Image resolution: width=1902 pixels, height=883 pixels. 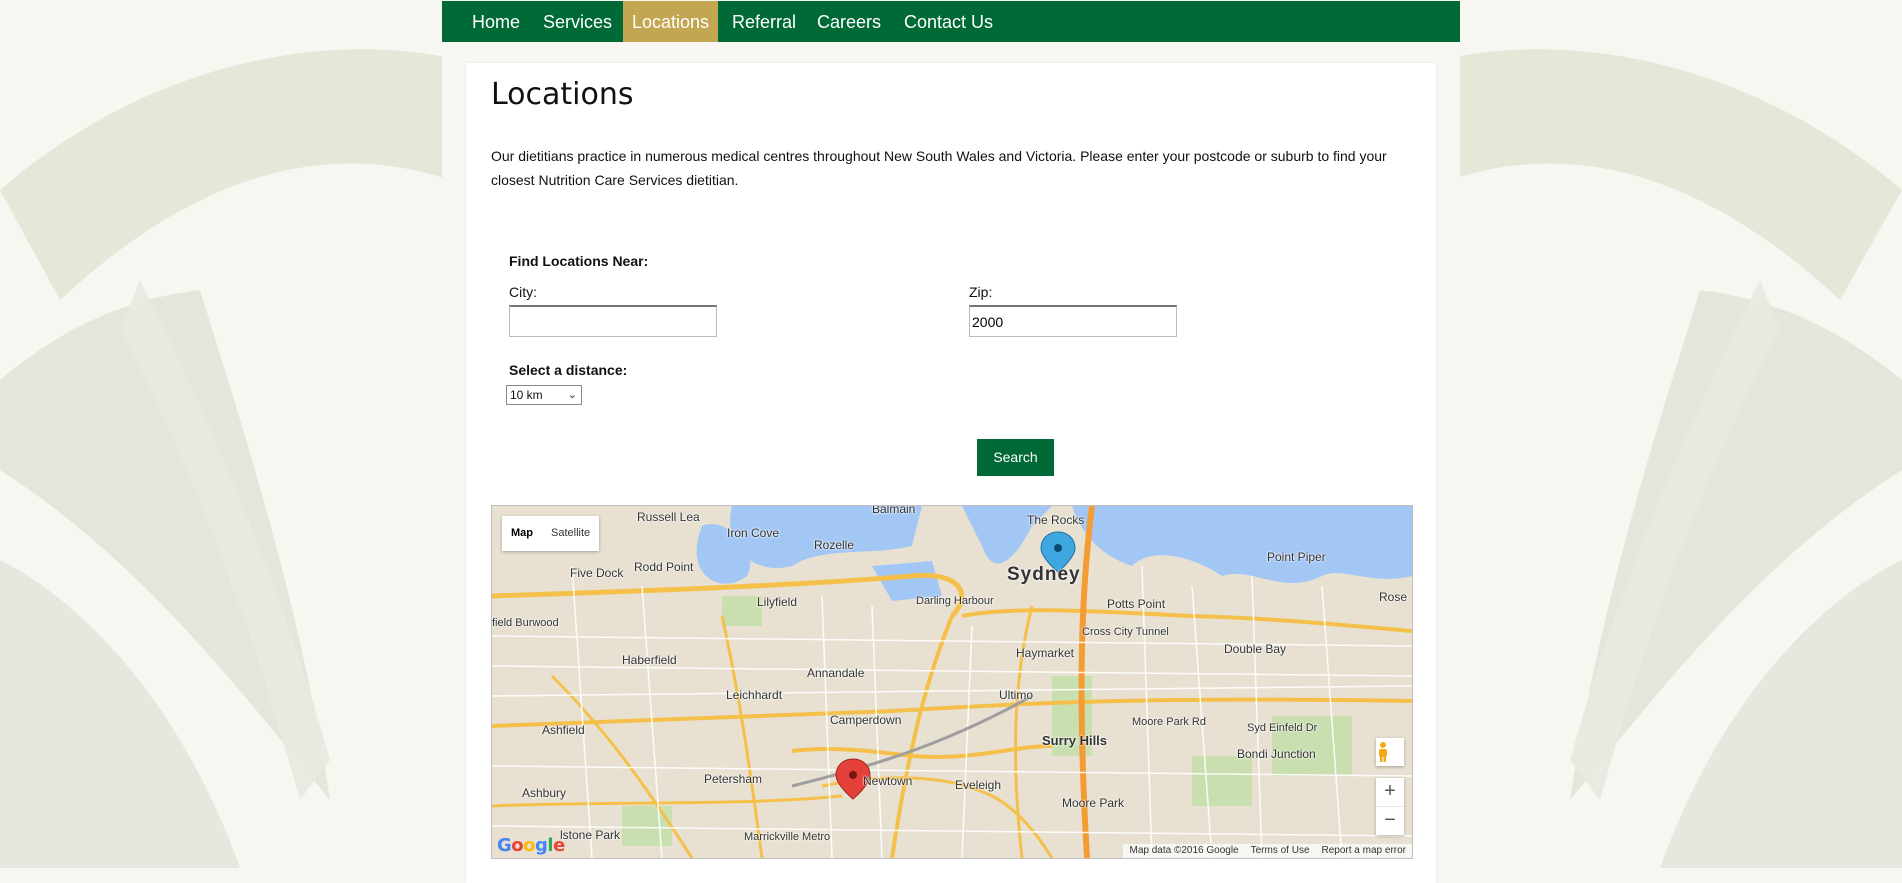 I want to click on map-label: Camperdown, so click(x=866, y=720).